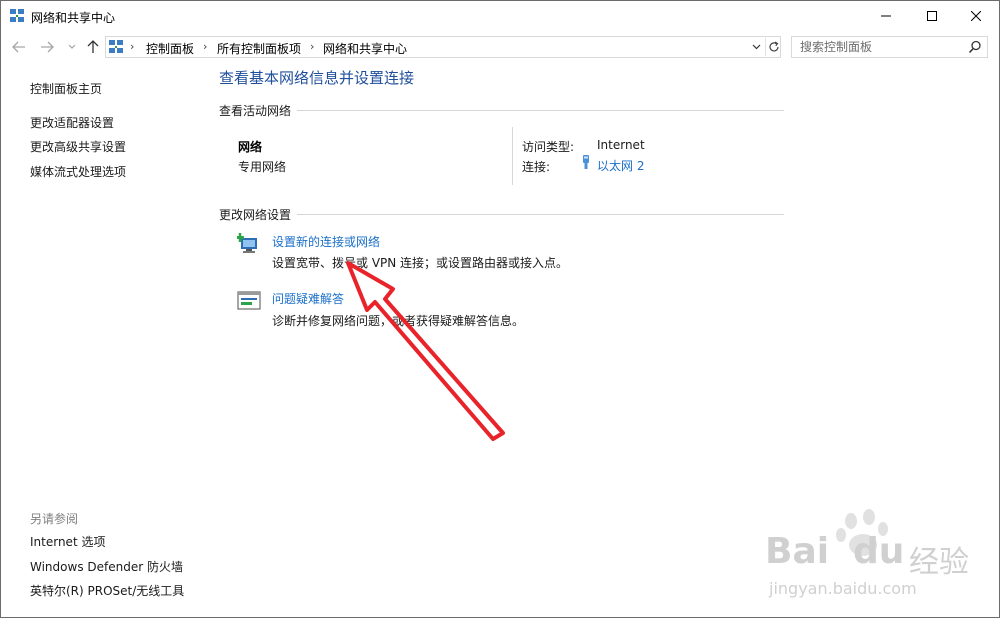 Image resolution: width=1000 pixels, height=618 pixels. I want to click on troubleshoot-problems-description: 诊断并修复网络问题，或者获得疑难解答信息。, so click(398, 321).